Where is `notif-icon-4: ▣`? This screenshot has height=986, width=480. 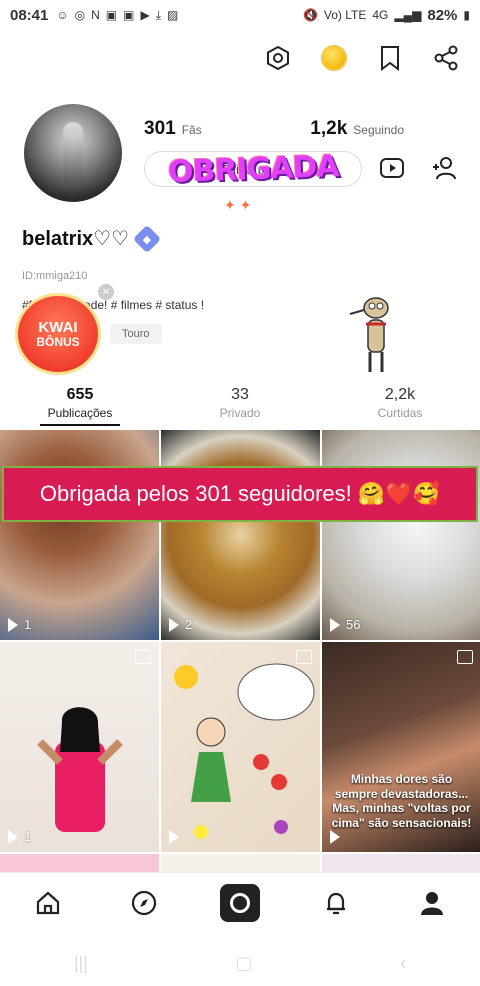
notif-icon-4: ▣ is located at coordinates (111, 15).